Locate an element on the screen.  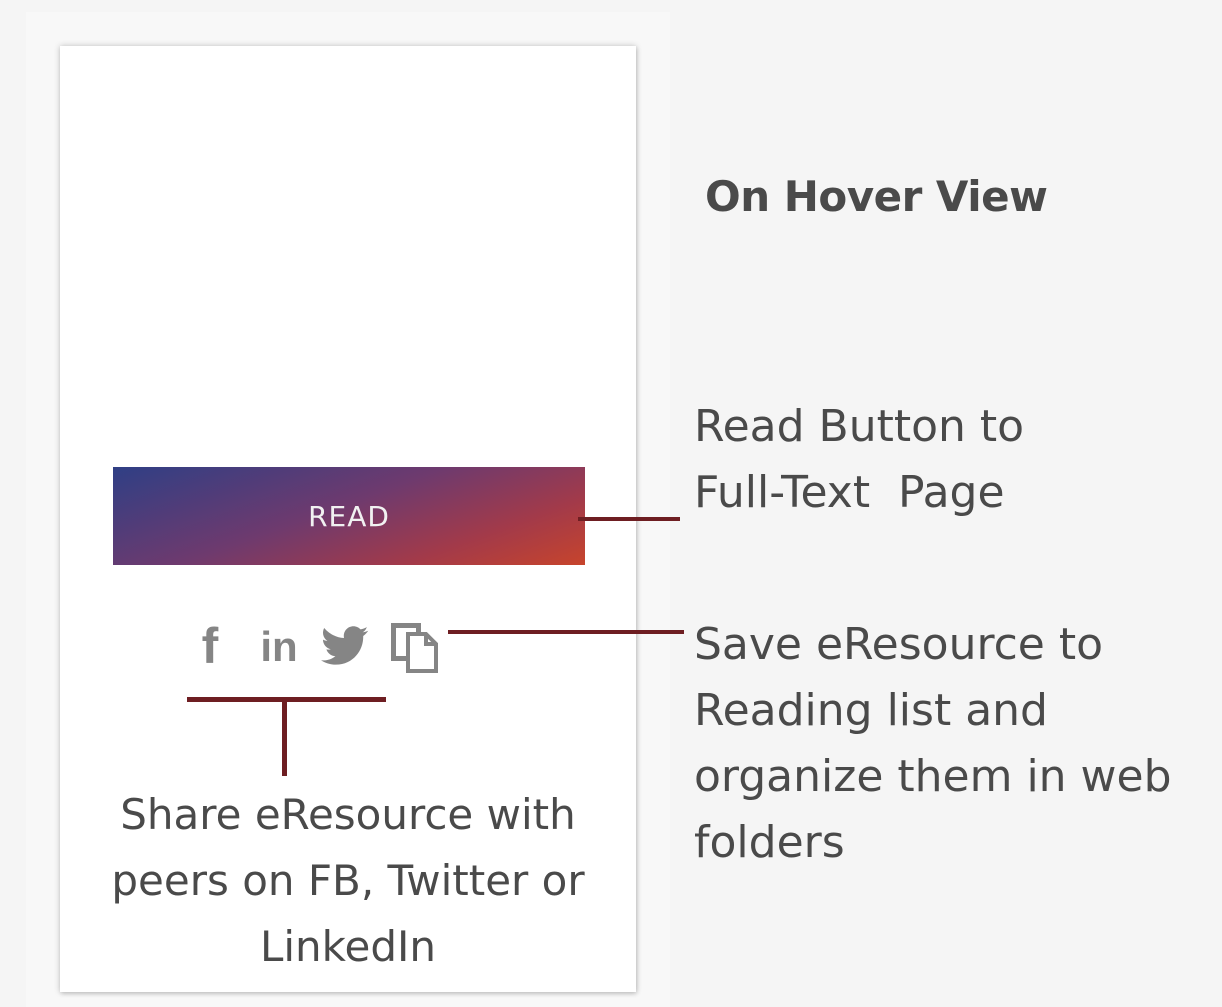
facebook-icon: f is located at coordinates (210, 646).